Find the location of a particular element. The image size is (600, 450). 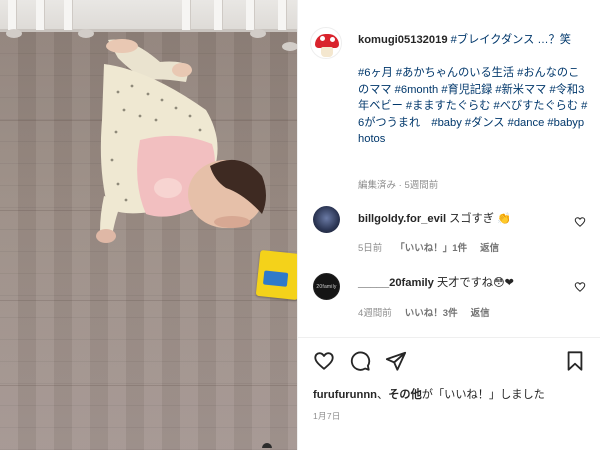

bookmark-icon is located at coordinates (575, 361).